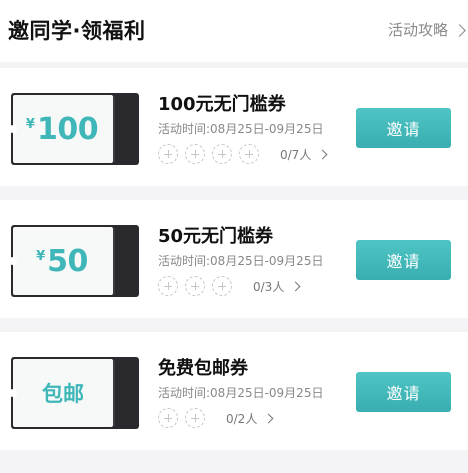  I want to click on coupon-ticket-image: 包邮 POIZON, so click(75, 393).